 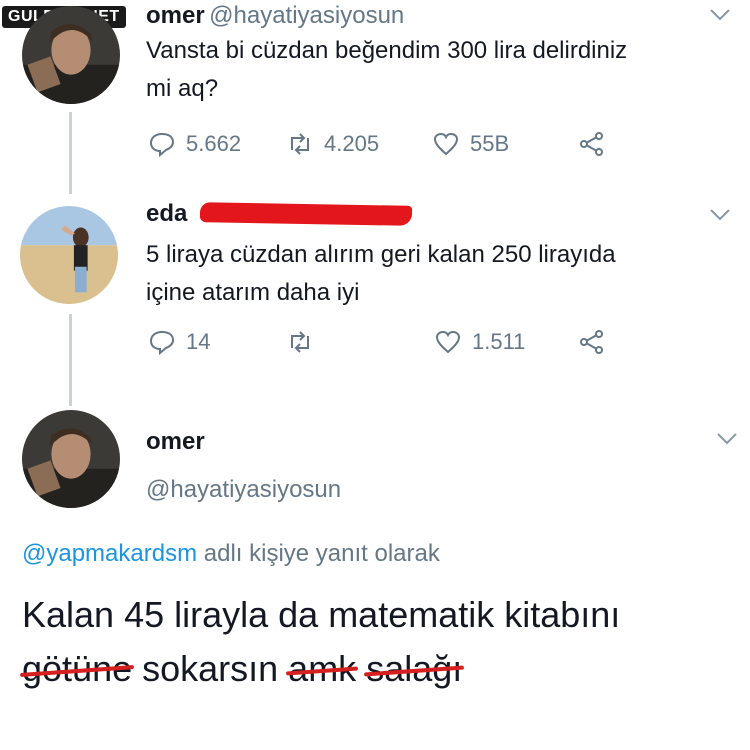 I want to click on reply-context: @yapmakardsm adlı kişiye yanıt olarak, so click(x=231, y=553).